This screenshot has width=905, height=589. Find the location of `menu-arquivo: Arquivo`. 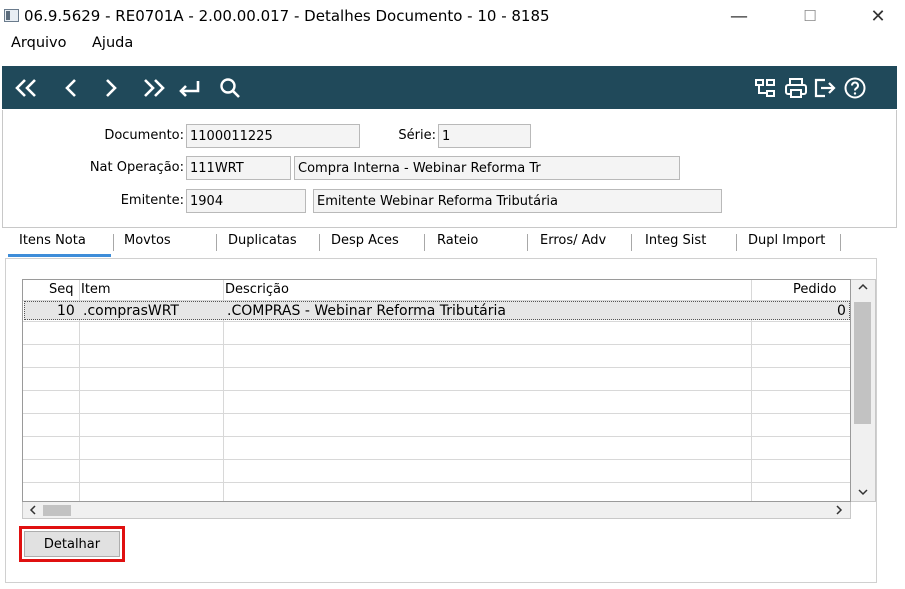

menu-arquivo: Arquivo is located at coordinates (39, 43).